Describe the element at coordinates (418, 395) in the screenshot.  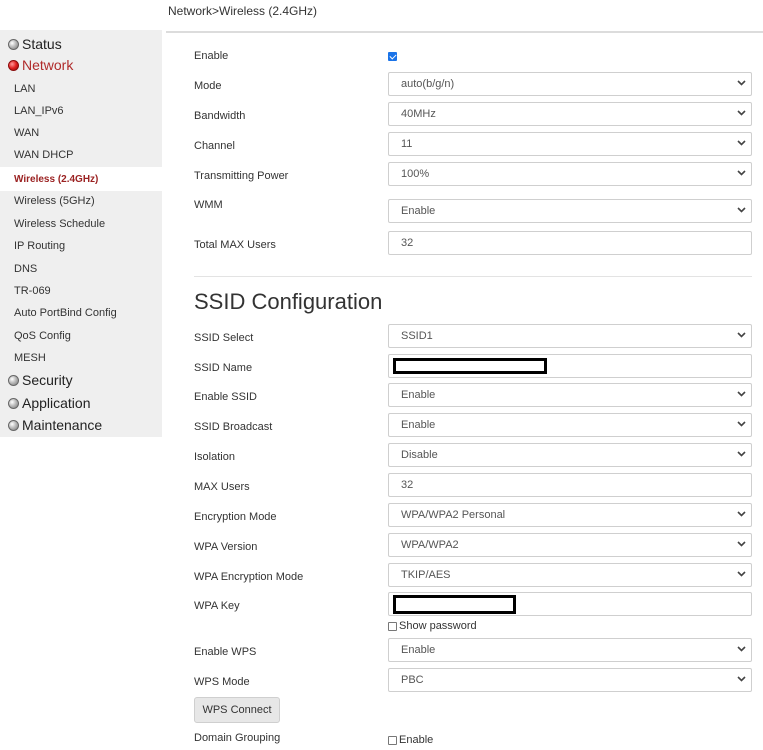
I see `enable-ssid-value: Enable` at that location.